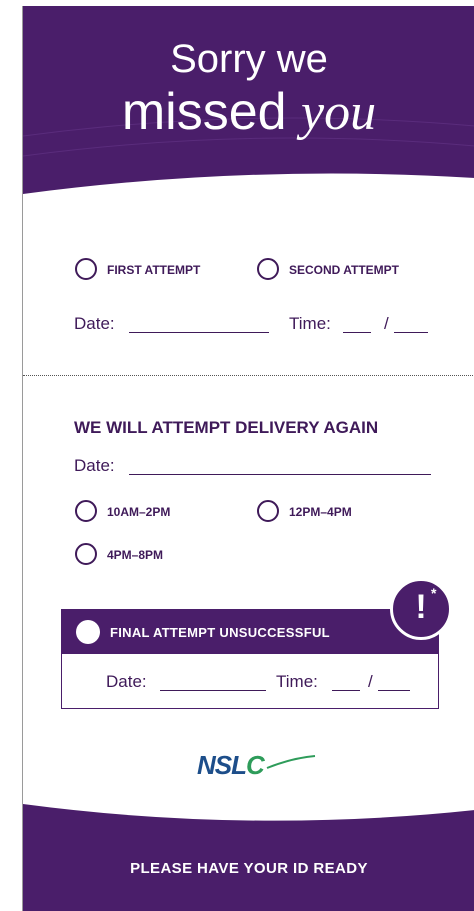 The image size is (474, 911). What do you see at coordinates (250, 659) in the screenshot?
I see `final-attempt-box: FINAL ATTEMPT UNSUCCESSFUL Date: Time: /` at bounding box center [250, 659].